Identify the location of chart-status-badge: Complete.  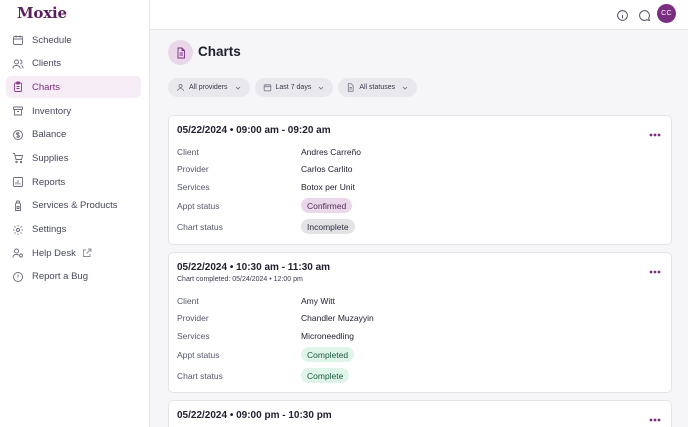
(325, 375).